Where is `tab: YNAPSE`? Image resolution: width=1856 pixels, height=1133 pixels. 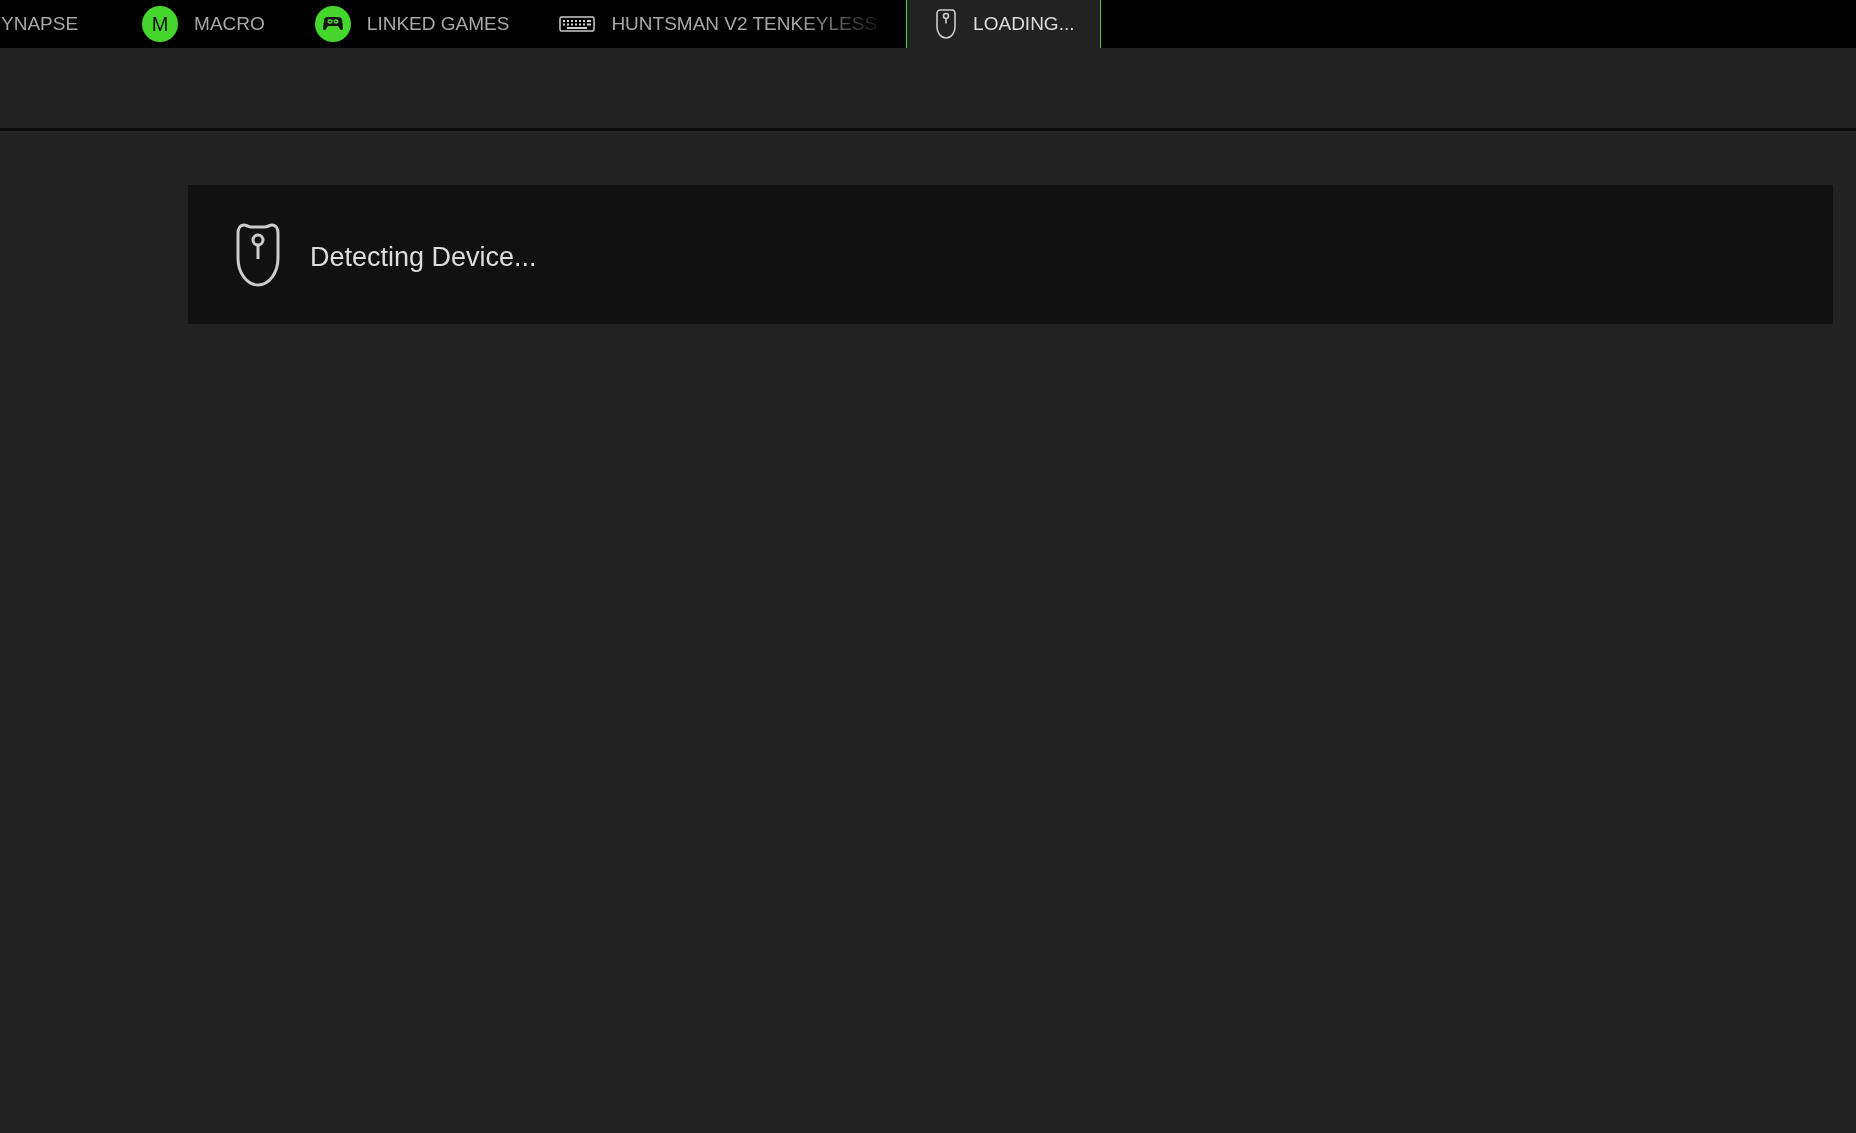 tab: YNAPSE is located at coordinates (52, 24).